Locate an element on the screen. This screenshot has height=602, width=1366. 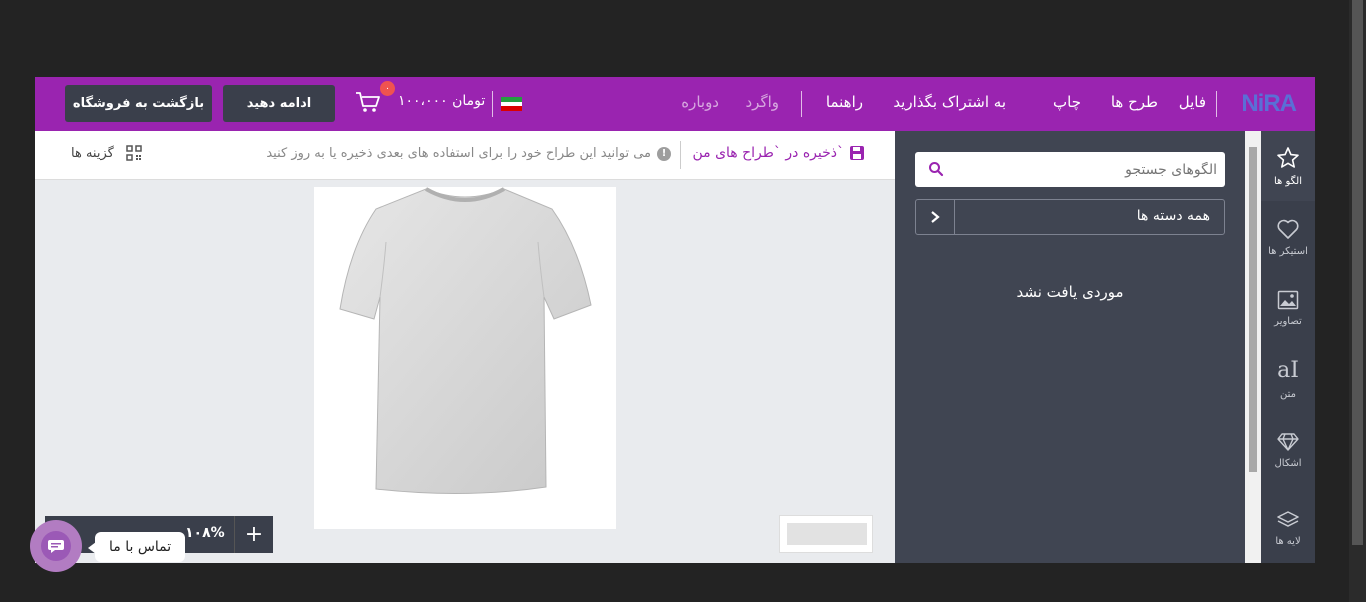
exclamation-icon: ! is located at coordinates (664, 153).